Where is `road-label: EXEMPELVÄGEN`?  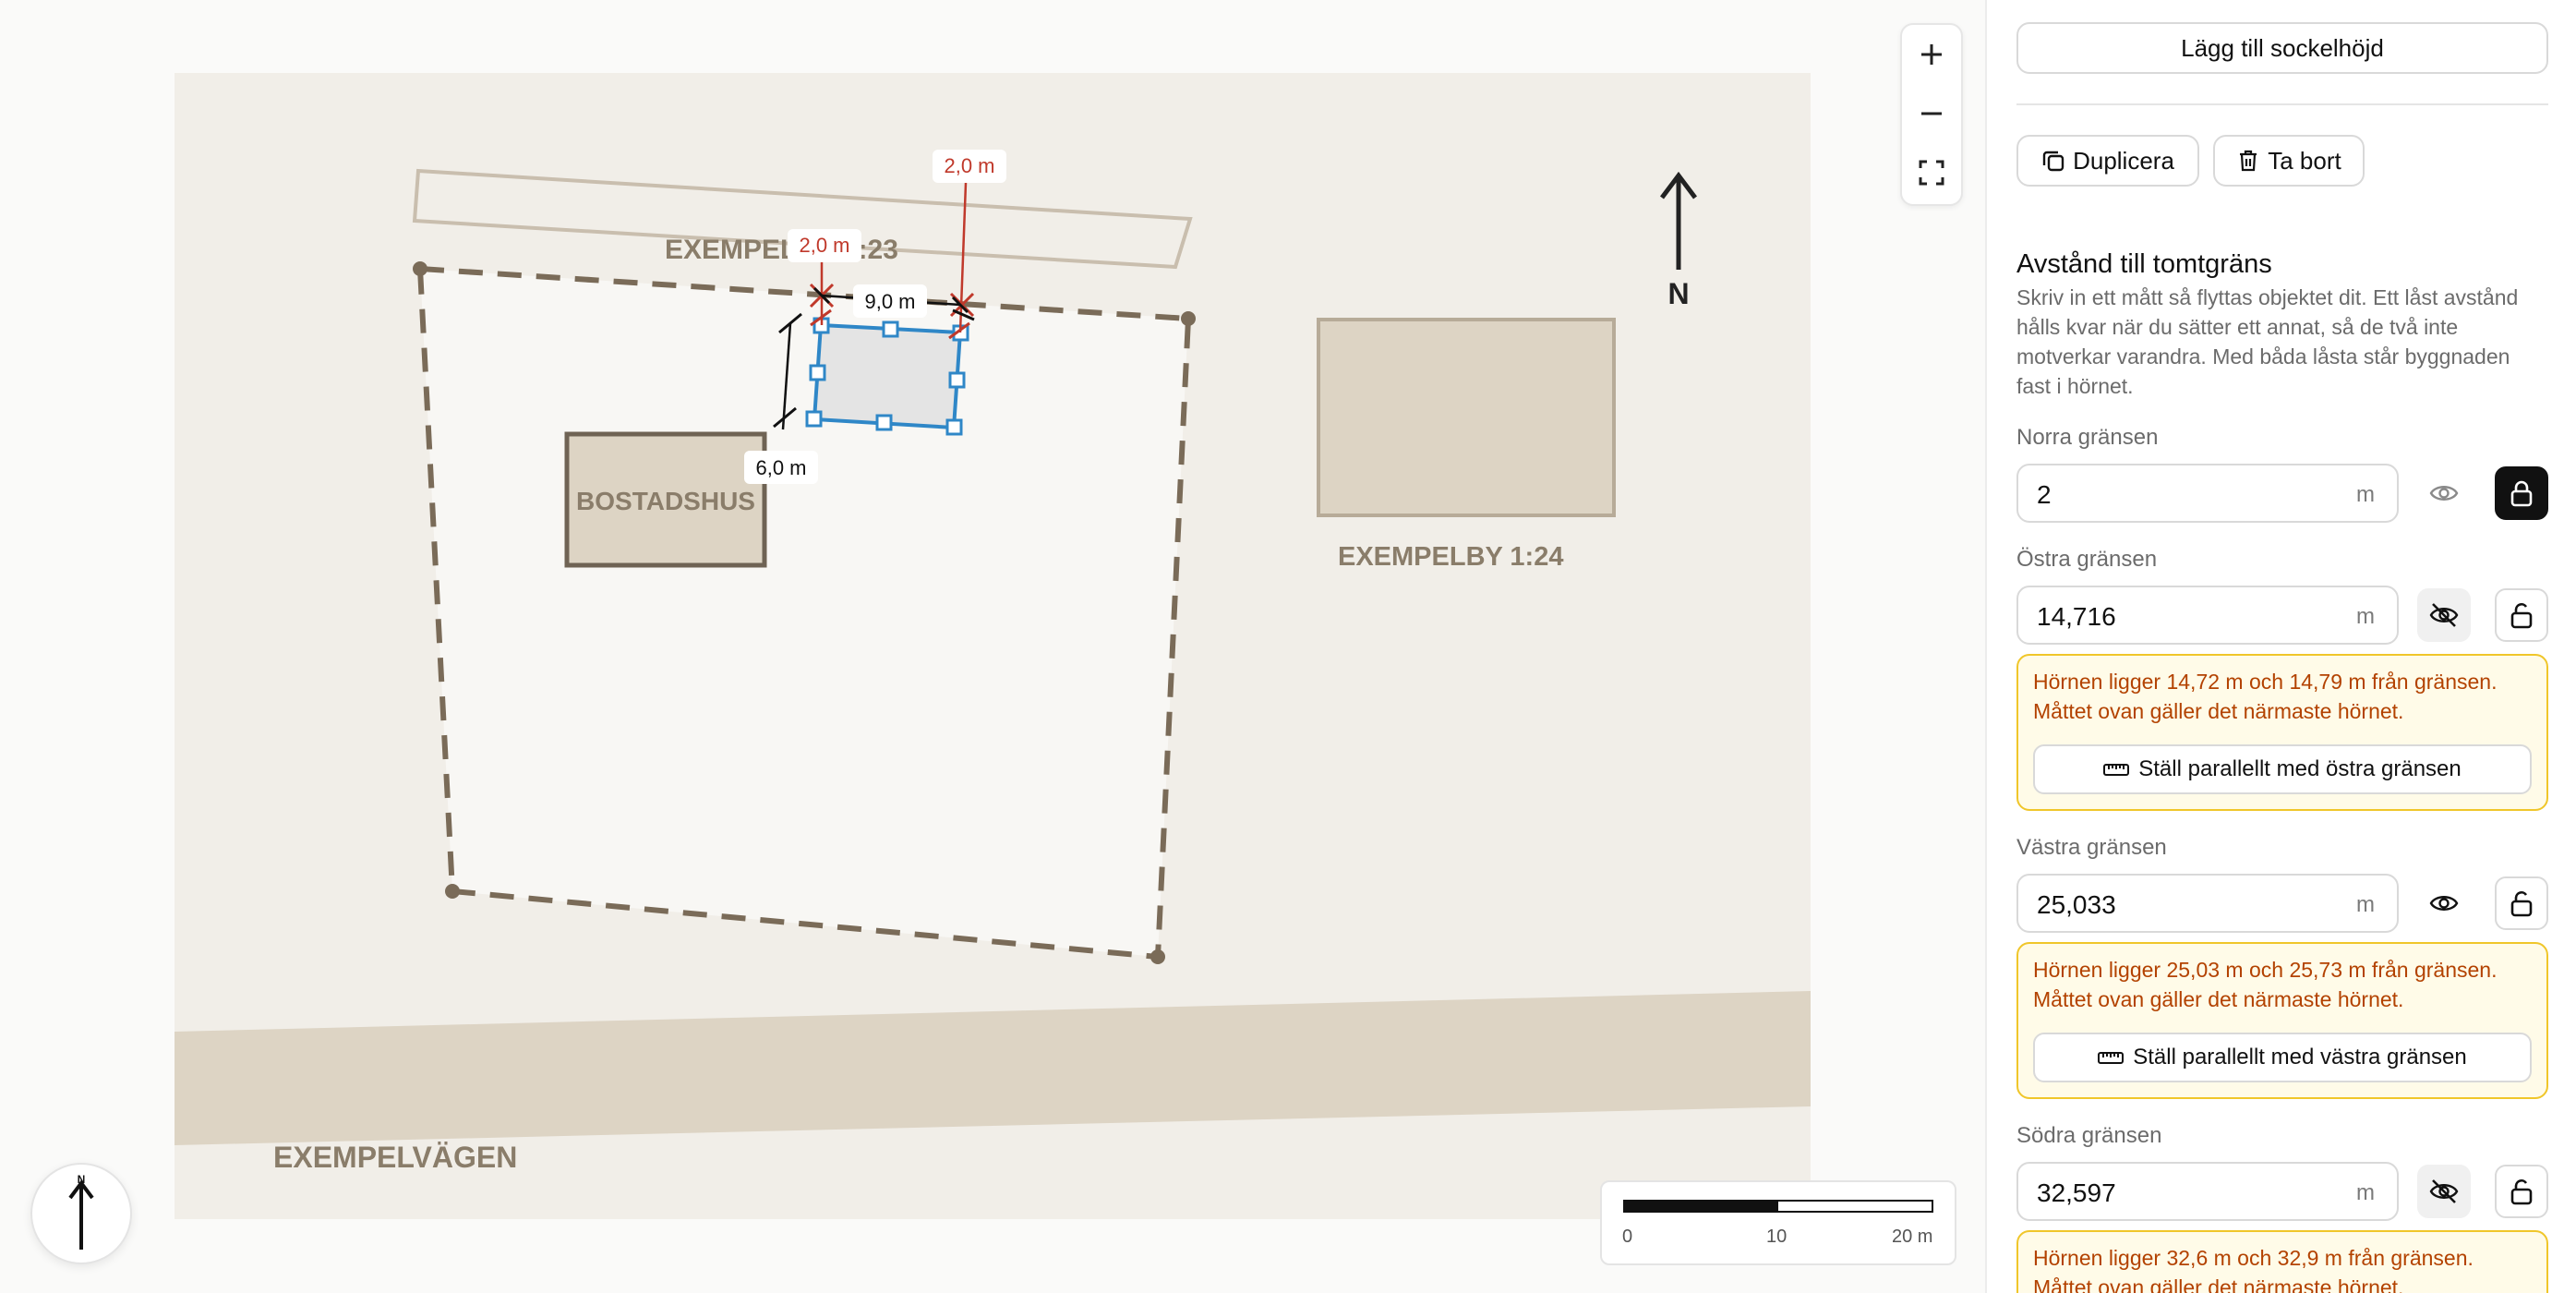
road-label: EXEMPELVÄGEN is located at coordinates (395, 1157).